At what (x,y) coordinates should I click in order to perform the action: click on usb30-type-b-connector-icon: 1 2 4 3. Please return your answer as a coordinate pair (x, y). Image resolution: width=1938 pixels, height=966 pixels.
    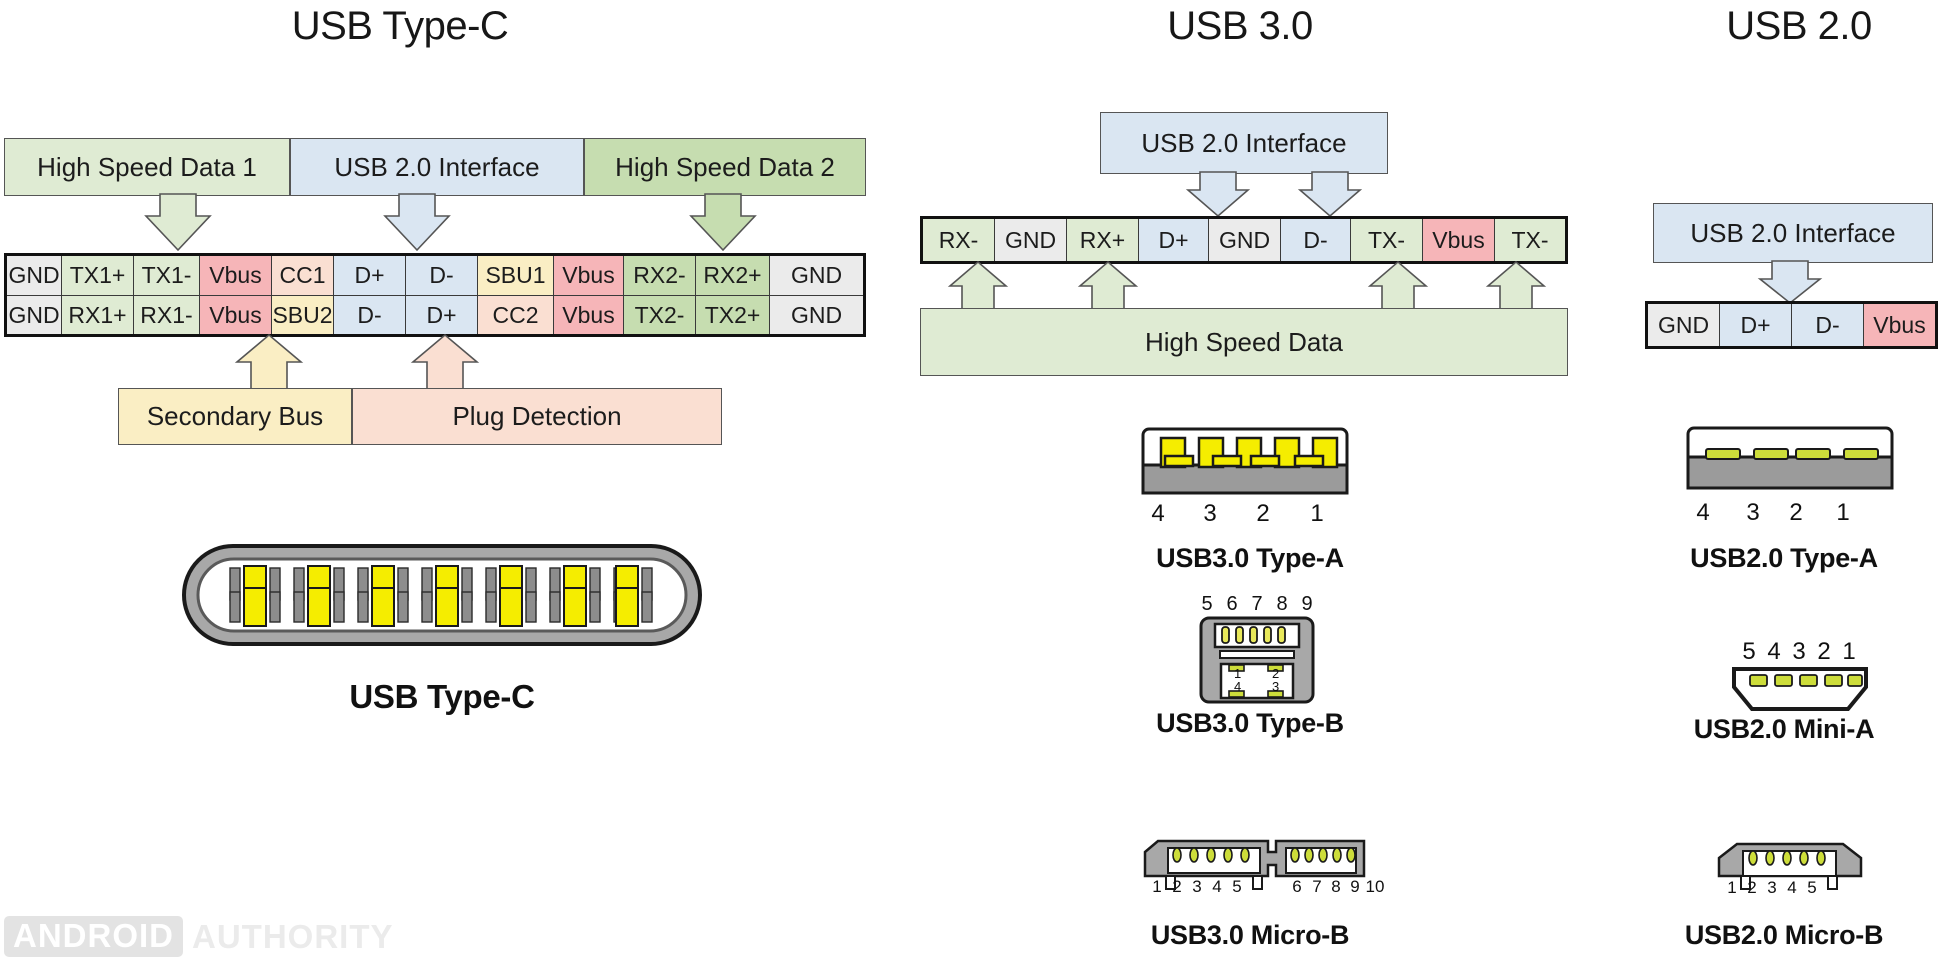
    Looking at the image, I should click on (1257, 660).